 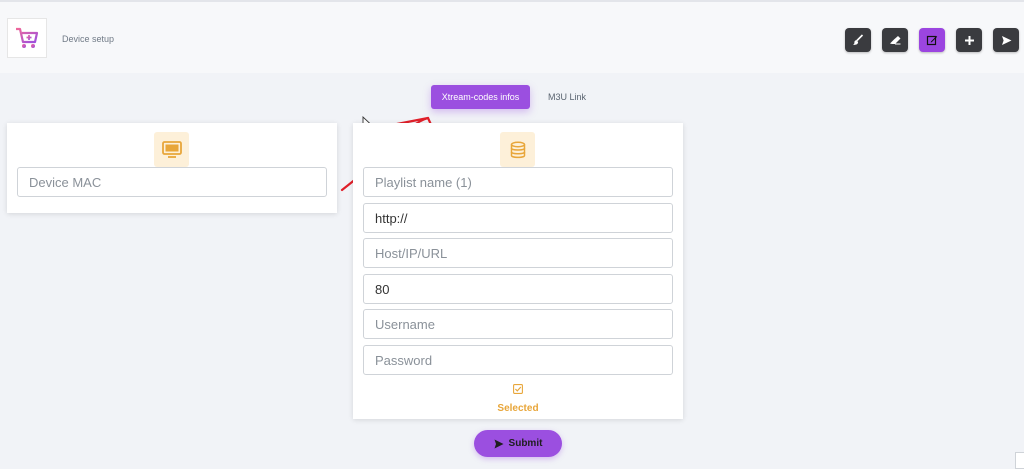 I want to click on plus-icon, so click(x=969, y=40).